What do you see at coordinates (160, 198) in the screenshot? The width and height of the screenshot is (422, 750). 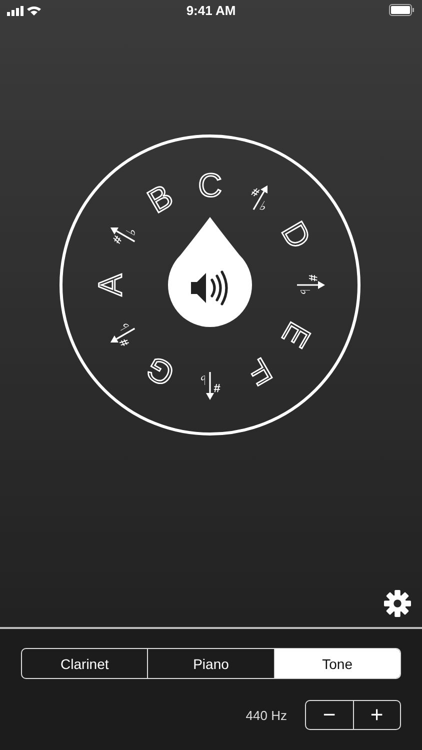 I see `note-letter: B` at bounding box center [160, 198].